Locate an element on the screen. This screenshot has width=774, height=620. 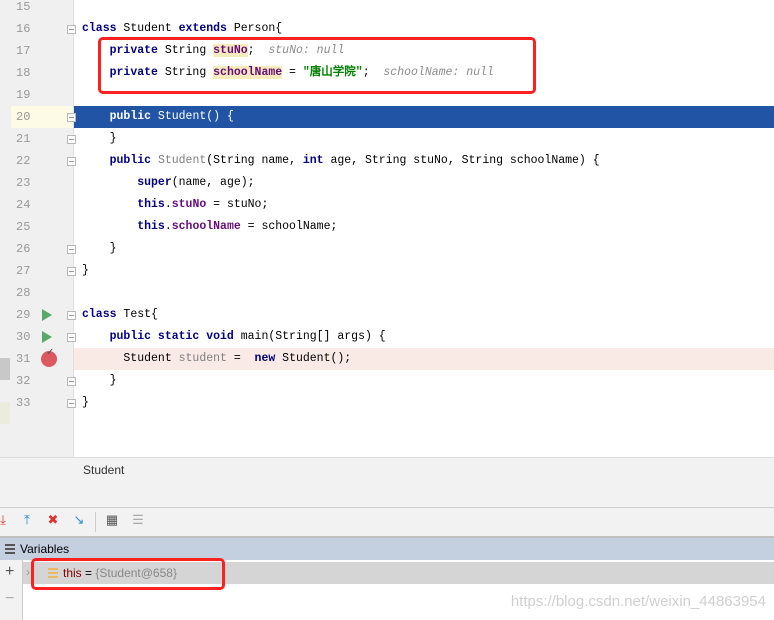
code-token: age, String stuNo, String schoolName) { is located at coordinates (461, 160).